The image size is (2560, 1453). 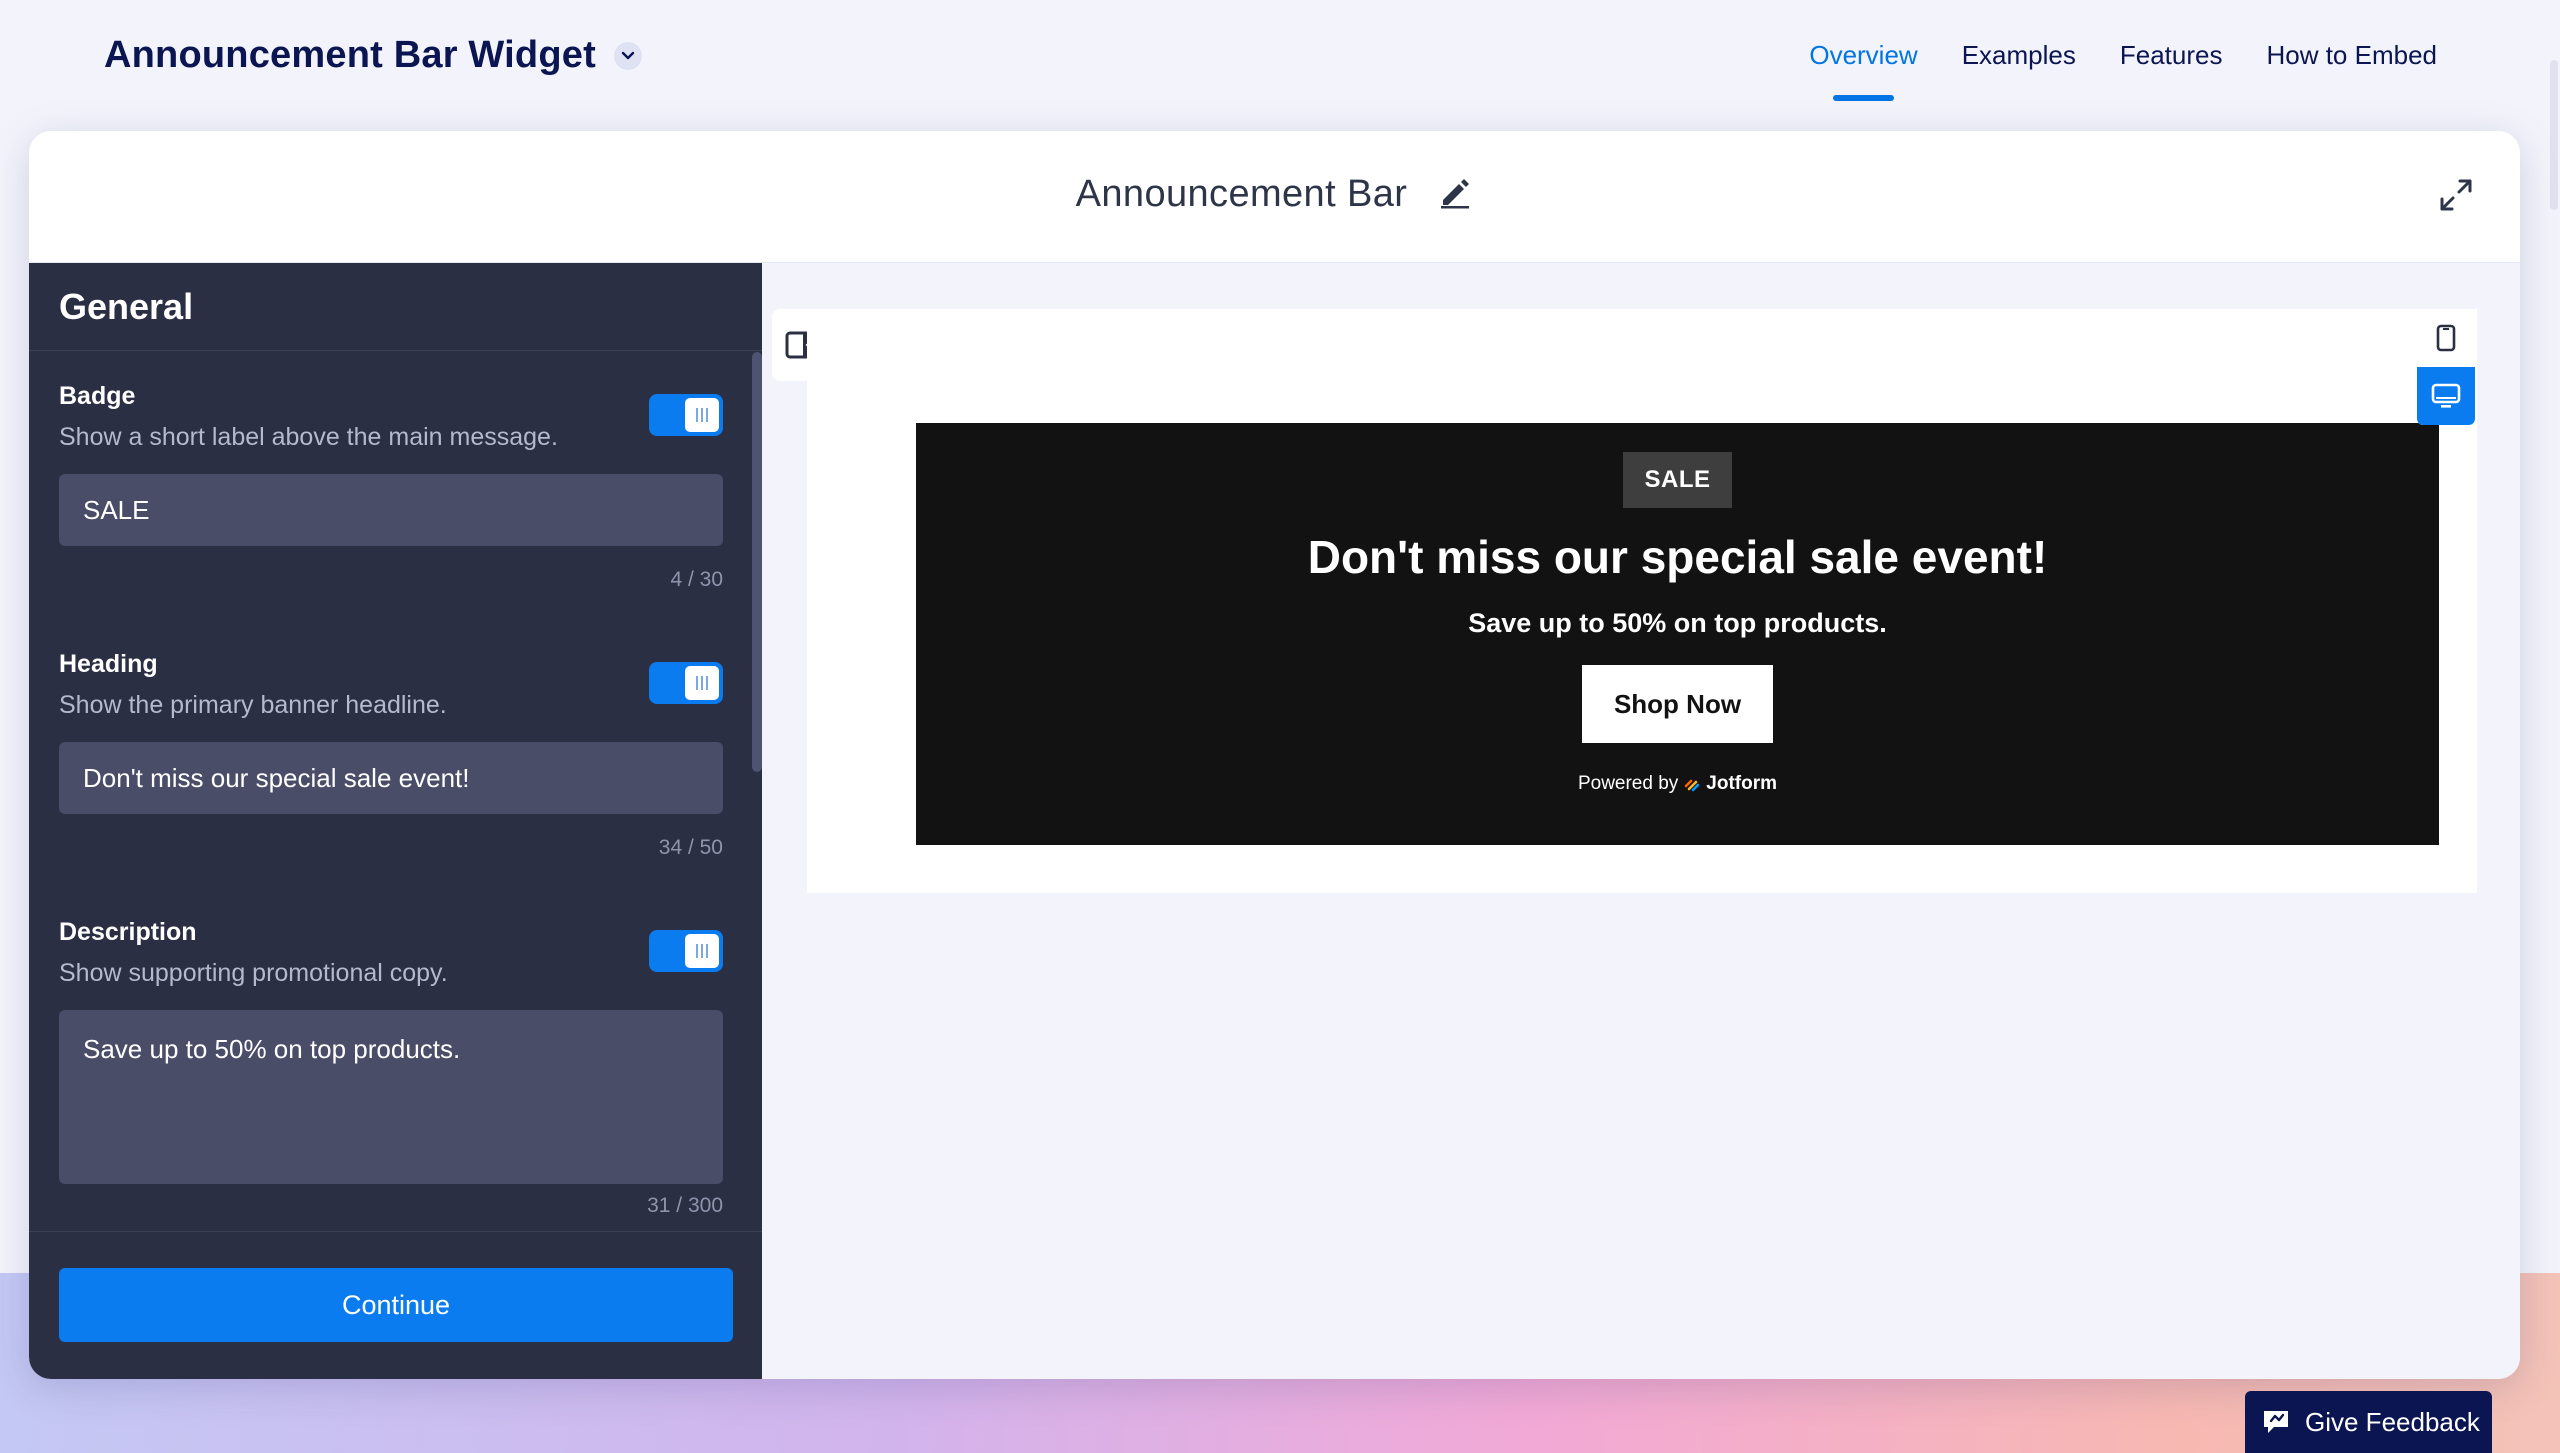 What do you see at coordinates (1742, 783) in the screenshot?
I see `powered-by-brand: Jotform` at bounding box center [1742, 783].